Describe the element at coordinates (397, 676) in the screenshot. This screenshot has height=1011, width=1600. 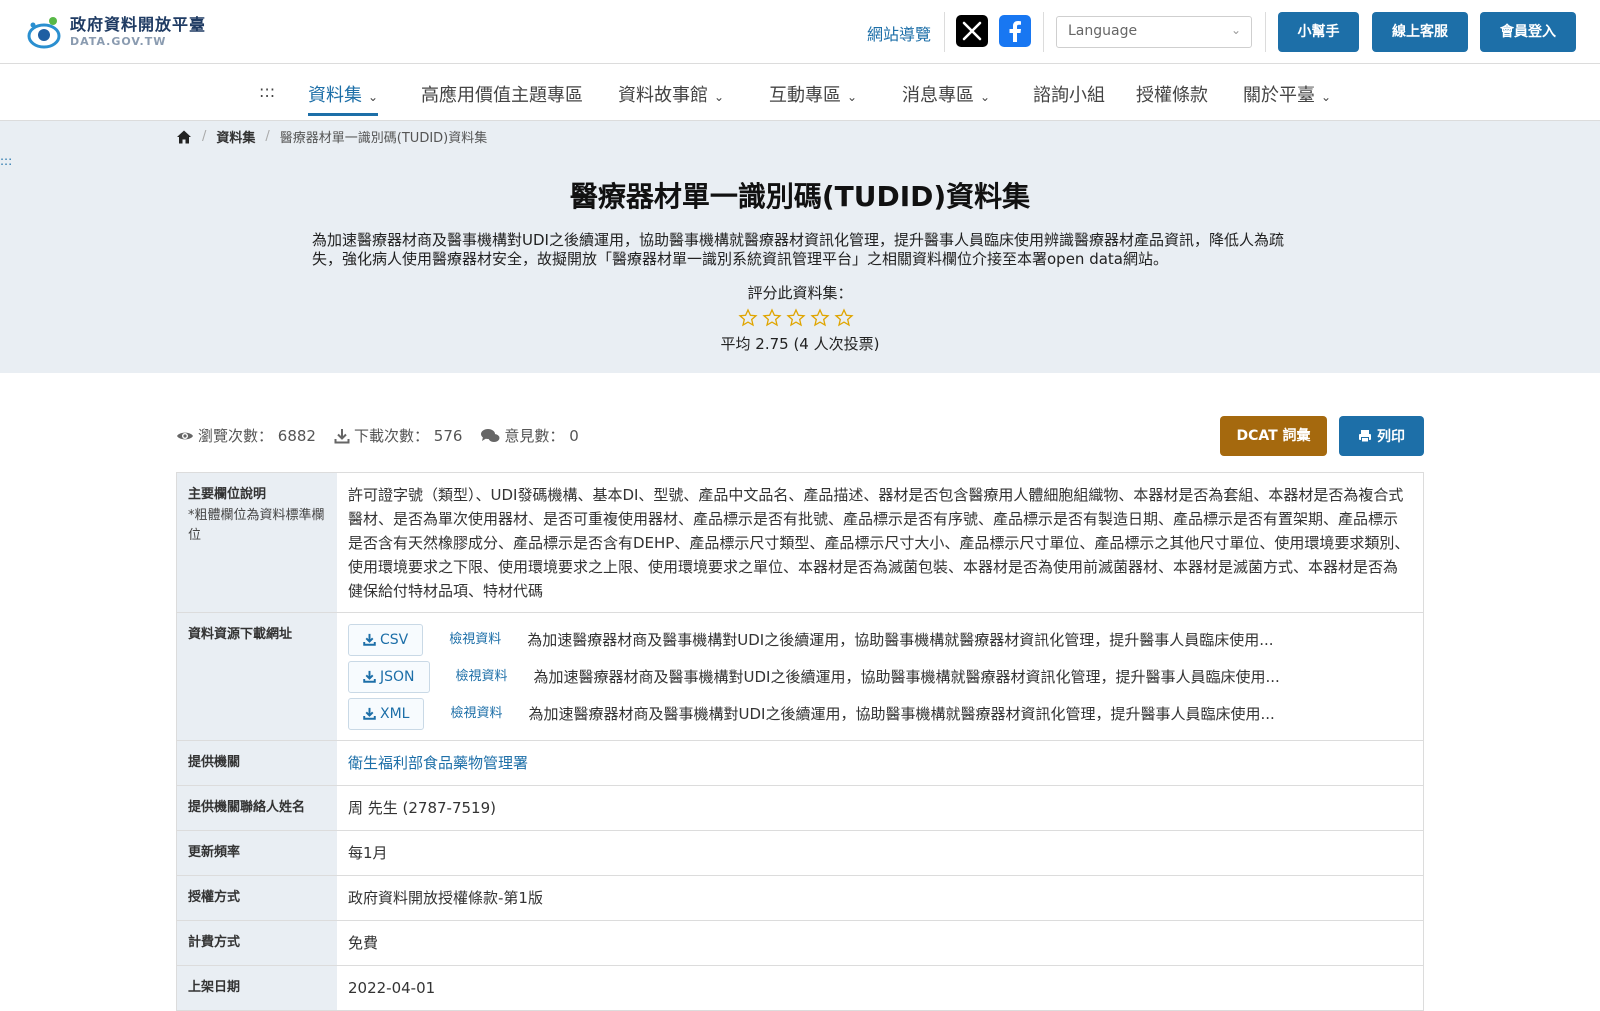
I see `format-label: JSON` at that location.